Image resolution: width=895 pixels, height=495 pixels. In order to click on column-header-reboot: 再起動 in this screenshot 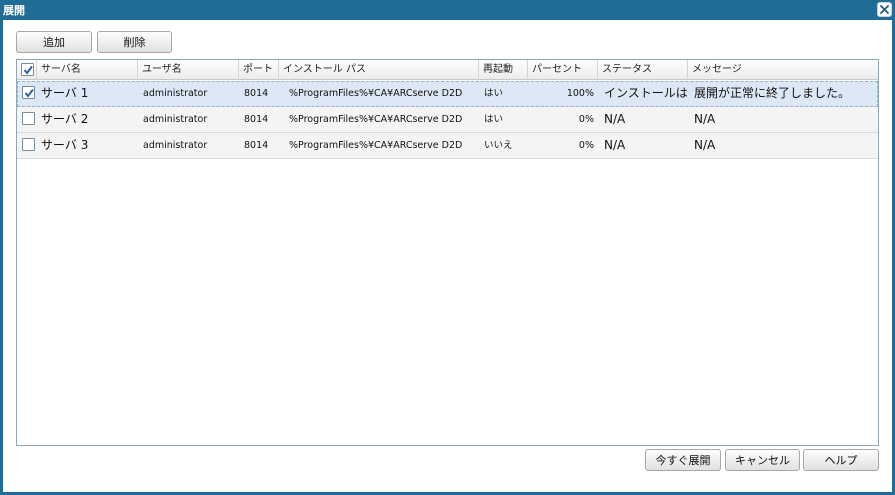, I will do `click(503, 70)`.